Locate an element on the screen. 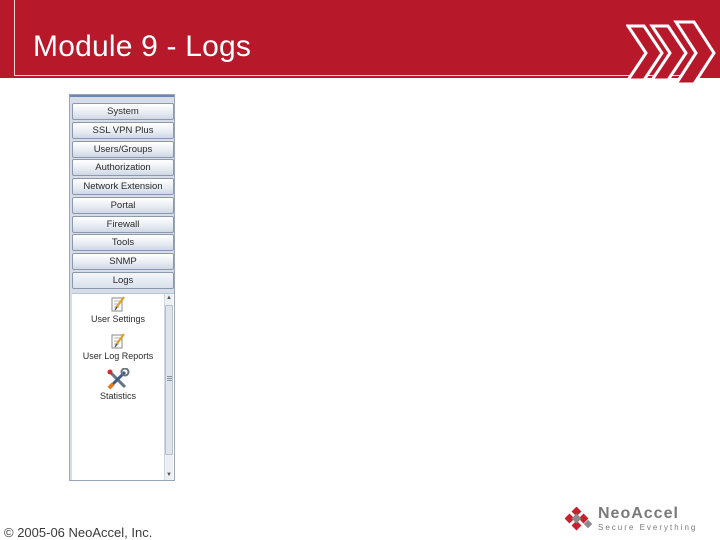  menu-item-firewall: Firewall is located at coordinates (123, 224).